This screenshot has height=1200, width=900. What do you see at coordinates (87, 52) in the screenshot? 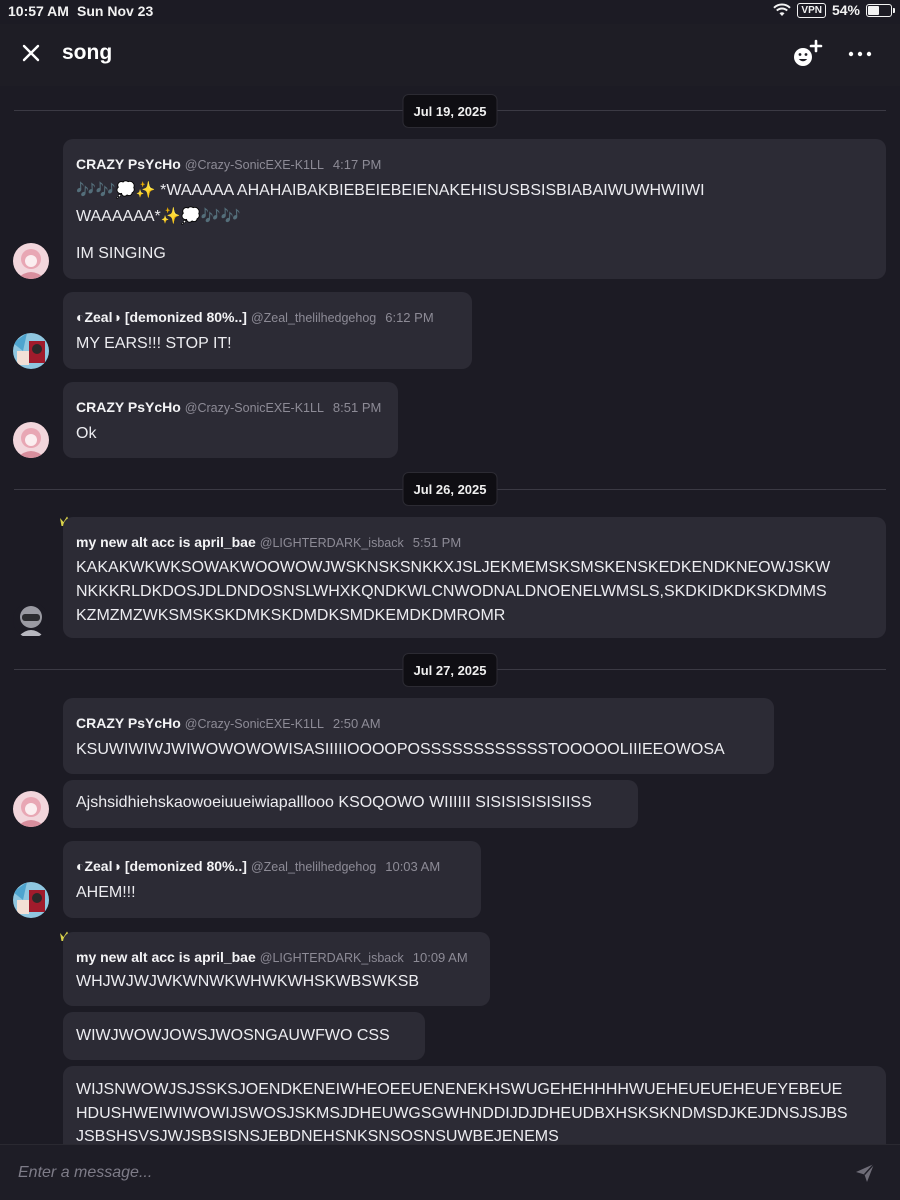
I see `chat-title: song` at bounding box center [87, 52].